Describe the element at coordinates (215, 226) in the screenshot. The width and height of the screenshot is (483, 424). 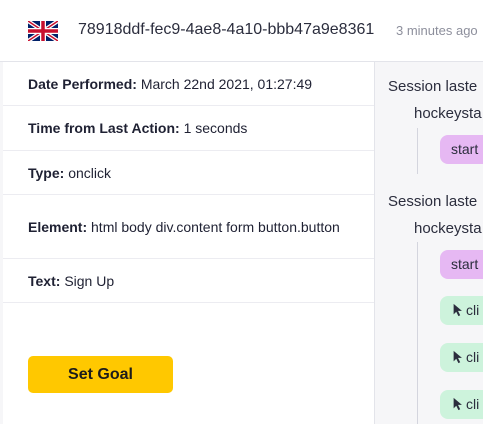
I see `element-value: html body div.content form button.button` at that location.